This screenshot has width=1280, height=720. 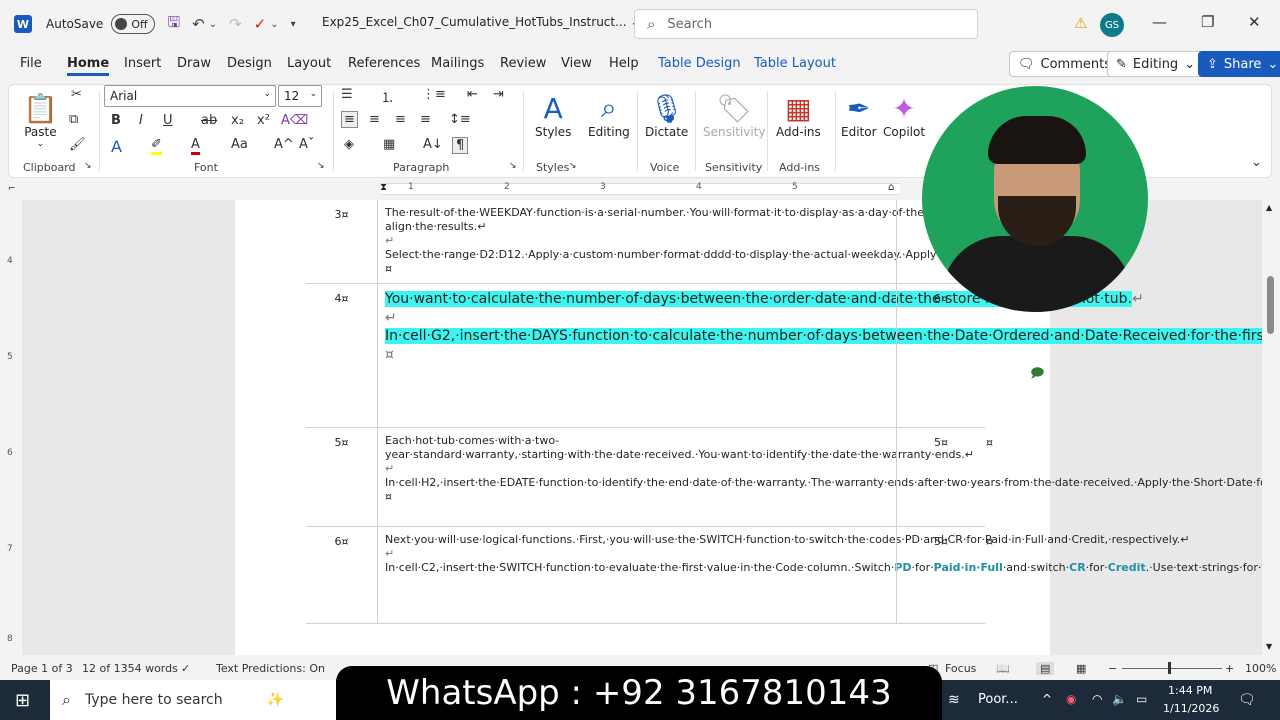 I want to click on text-effects-icon: A, so click(x=116, y=146).